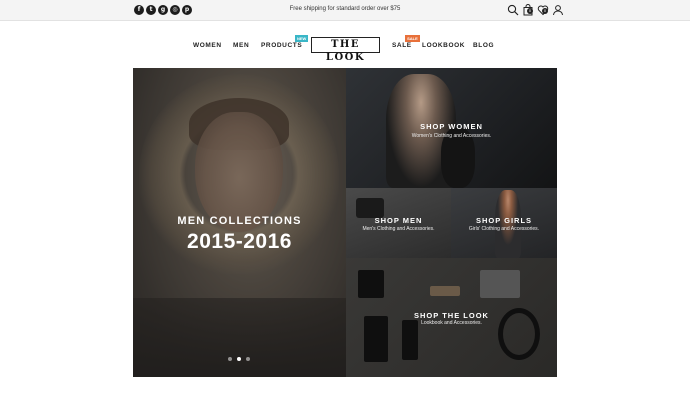 The image size is (690, 402). I want to click on nav-products: PRODUCTS NEW, so click(285, 42).